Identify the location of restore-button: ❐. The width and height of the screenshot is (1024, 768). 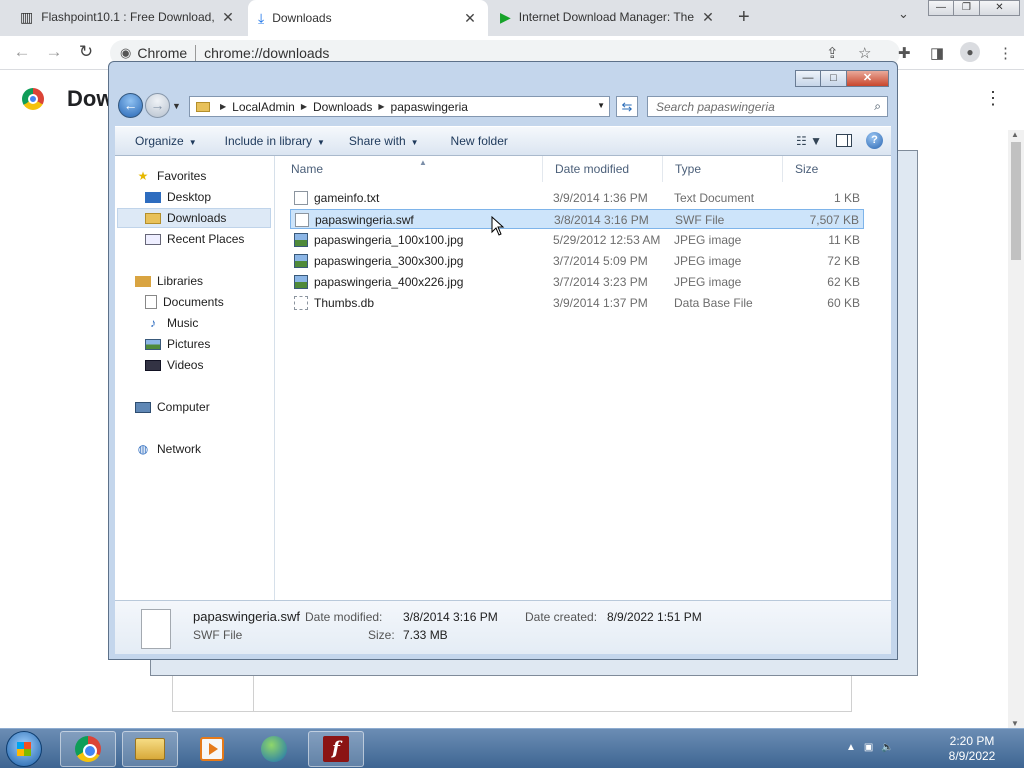
(967, 8).